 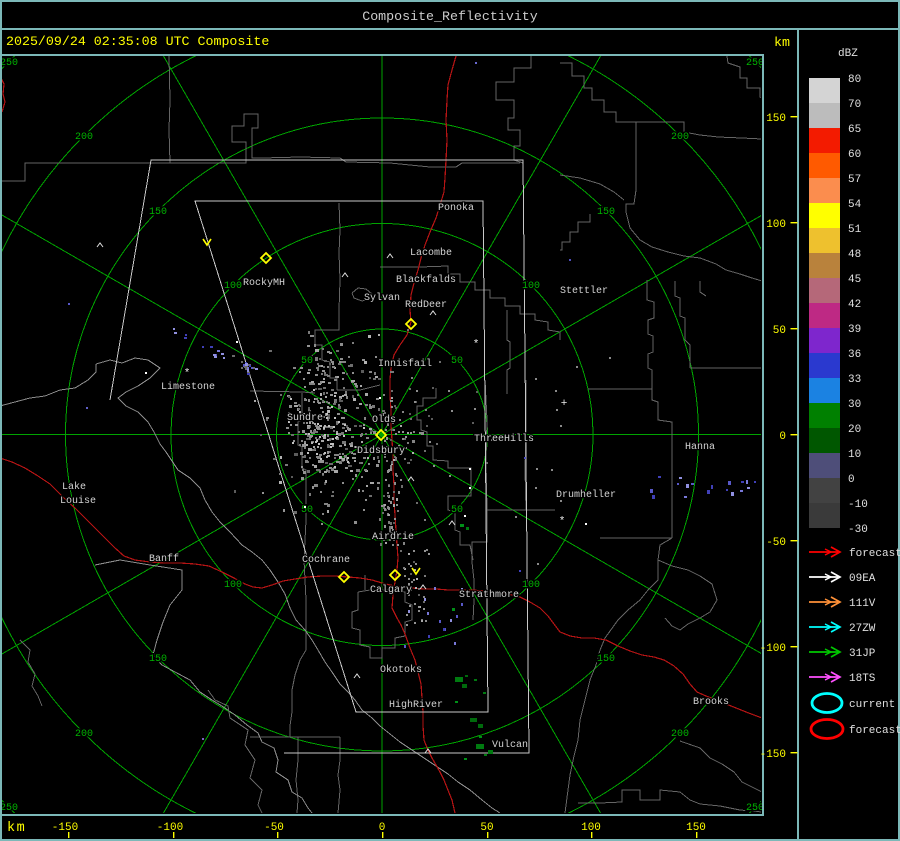 What do you see at coordinates (382, 298) in the screenshot?
I see `svg-text: Sylvan` at bounding box center [382, 298].